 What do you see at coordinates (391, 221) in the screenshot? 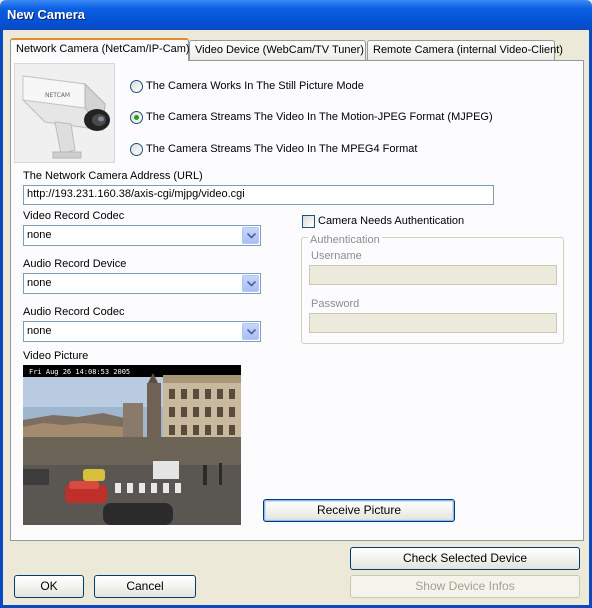
I see `auth-checkbox-label: Camera Needs Authentication` at bounding box center [391, 221].